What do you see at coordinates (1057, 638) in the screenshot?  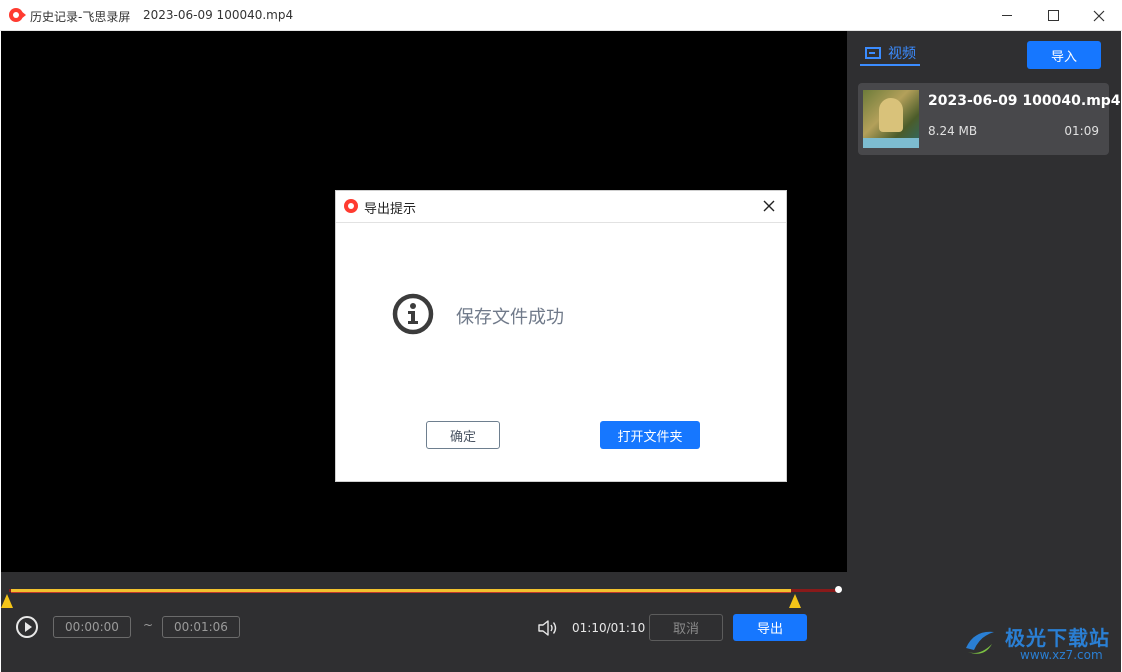 I see `watermark-text: 极光下载站` at bounding box center [1057, 638].